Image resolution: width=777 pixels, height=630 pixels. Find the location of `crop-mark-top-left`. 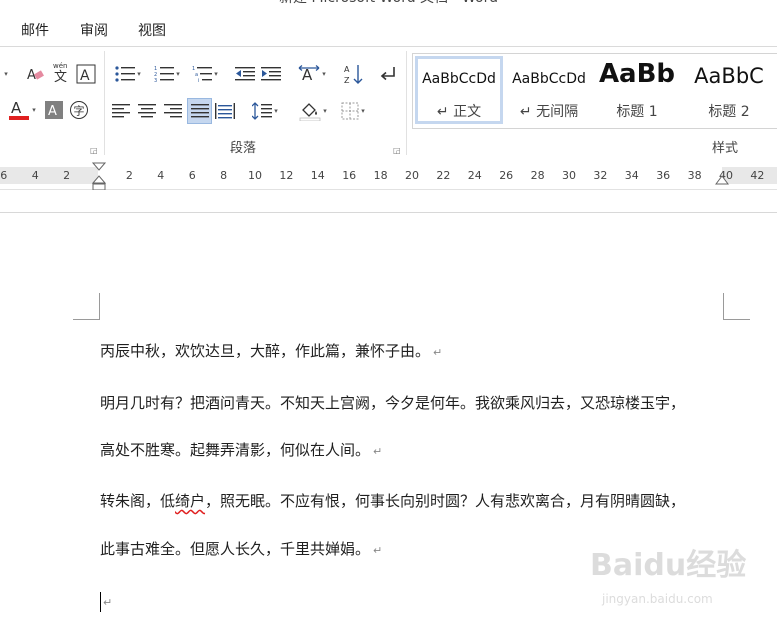

crop-mark-top-left is located at coordinates (86, 306).